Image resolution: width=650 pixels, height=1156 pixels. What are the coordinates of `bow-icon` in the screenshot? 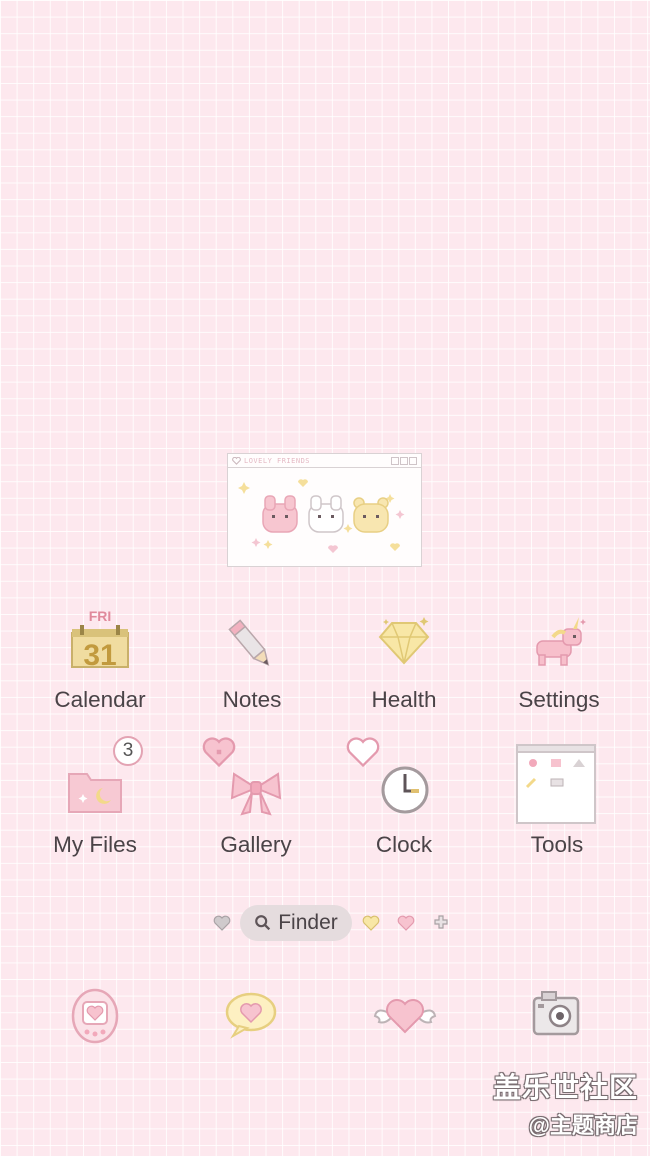 It's located at (256, 794).